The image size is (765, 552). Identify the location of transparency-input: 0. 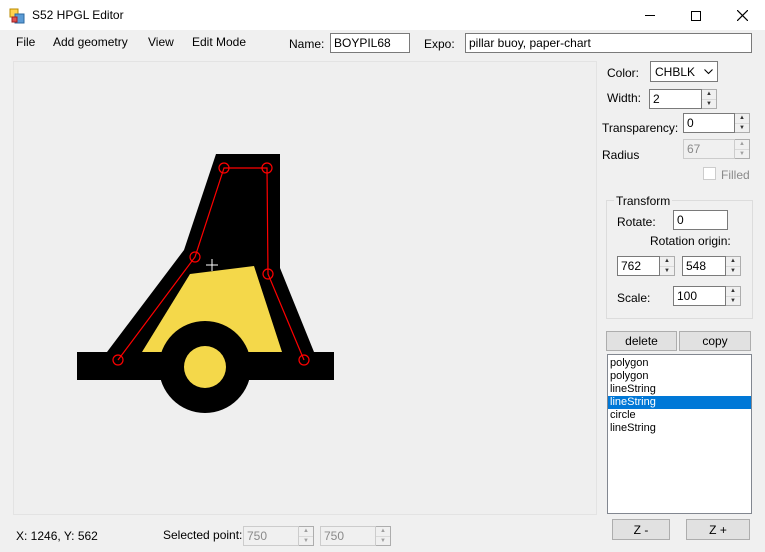
(709, 123).